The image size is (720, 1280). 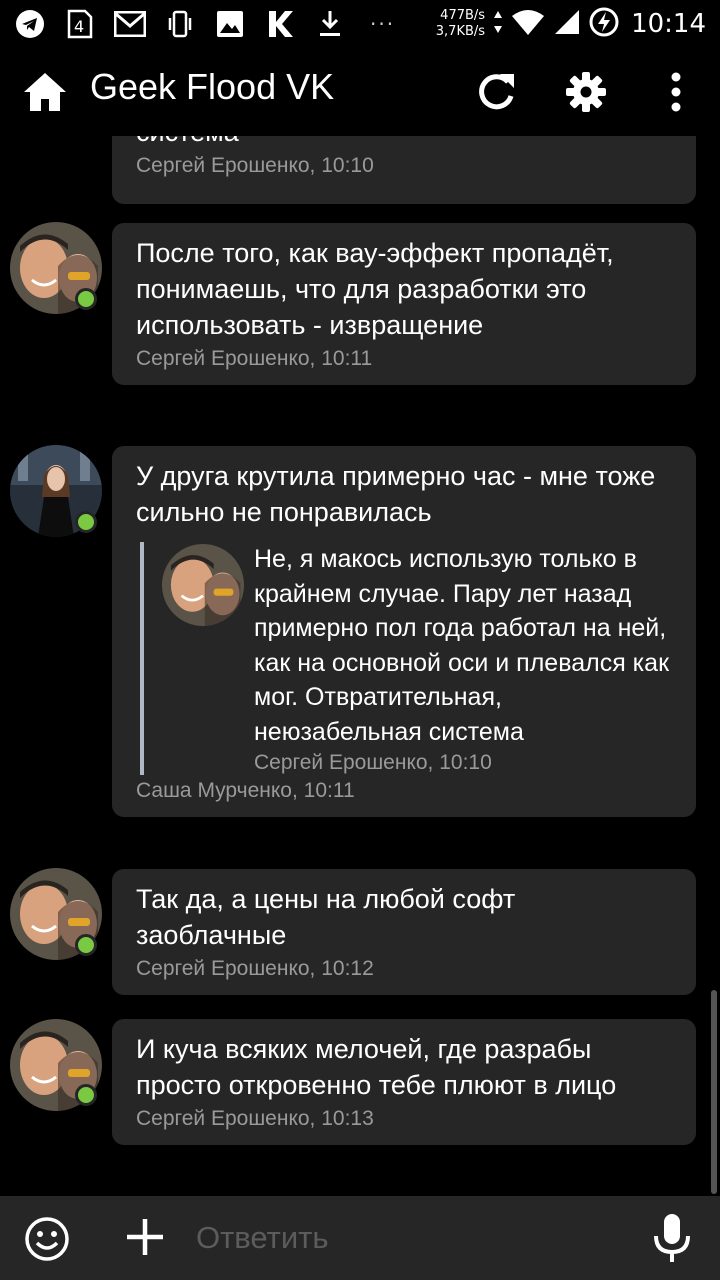 What do you see at coordinates (280, 24) in the screenshot?
I see `kinopoisk-icon` at bounding box center [280, 24].